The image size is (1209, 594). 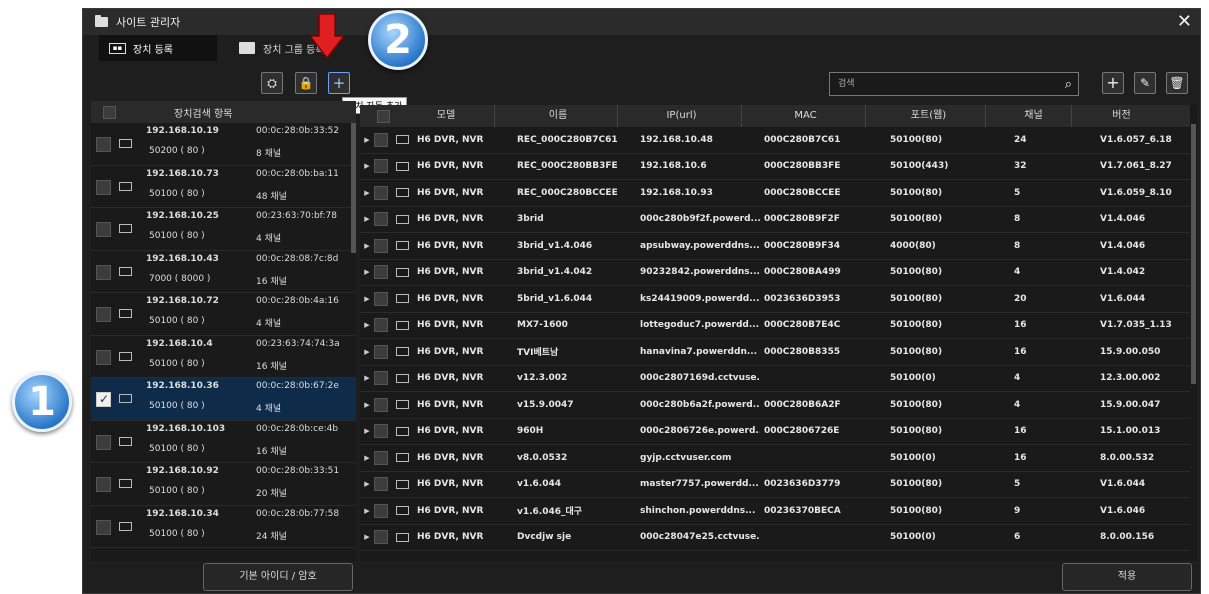 What do you see at coordinates (1028, 116) in the screenshot?
I see `col-channel: 채널` at bounding box center [1028, 116].